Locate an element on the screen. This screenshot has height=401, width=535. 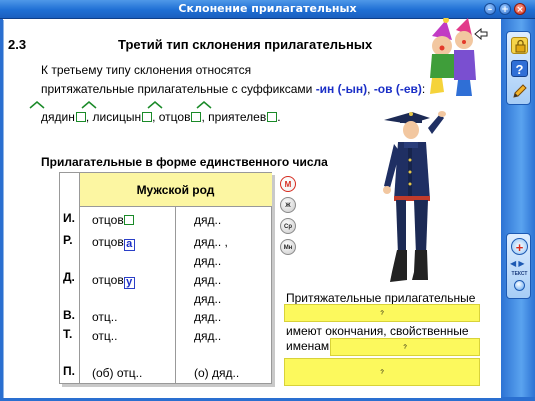
intro-line-1: К третьему типу склонения относятся is located at coordinates (146, 70).